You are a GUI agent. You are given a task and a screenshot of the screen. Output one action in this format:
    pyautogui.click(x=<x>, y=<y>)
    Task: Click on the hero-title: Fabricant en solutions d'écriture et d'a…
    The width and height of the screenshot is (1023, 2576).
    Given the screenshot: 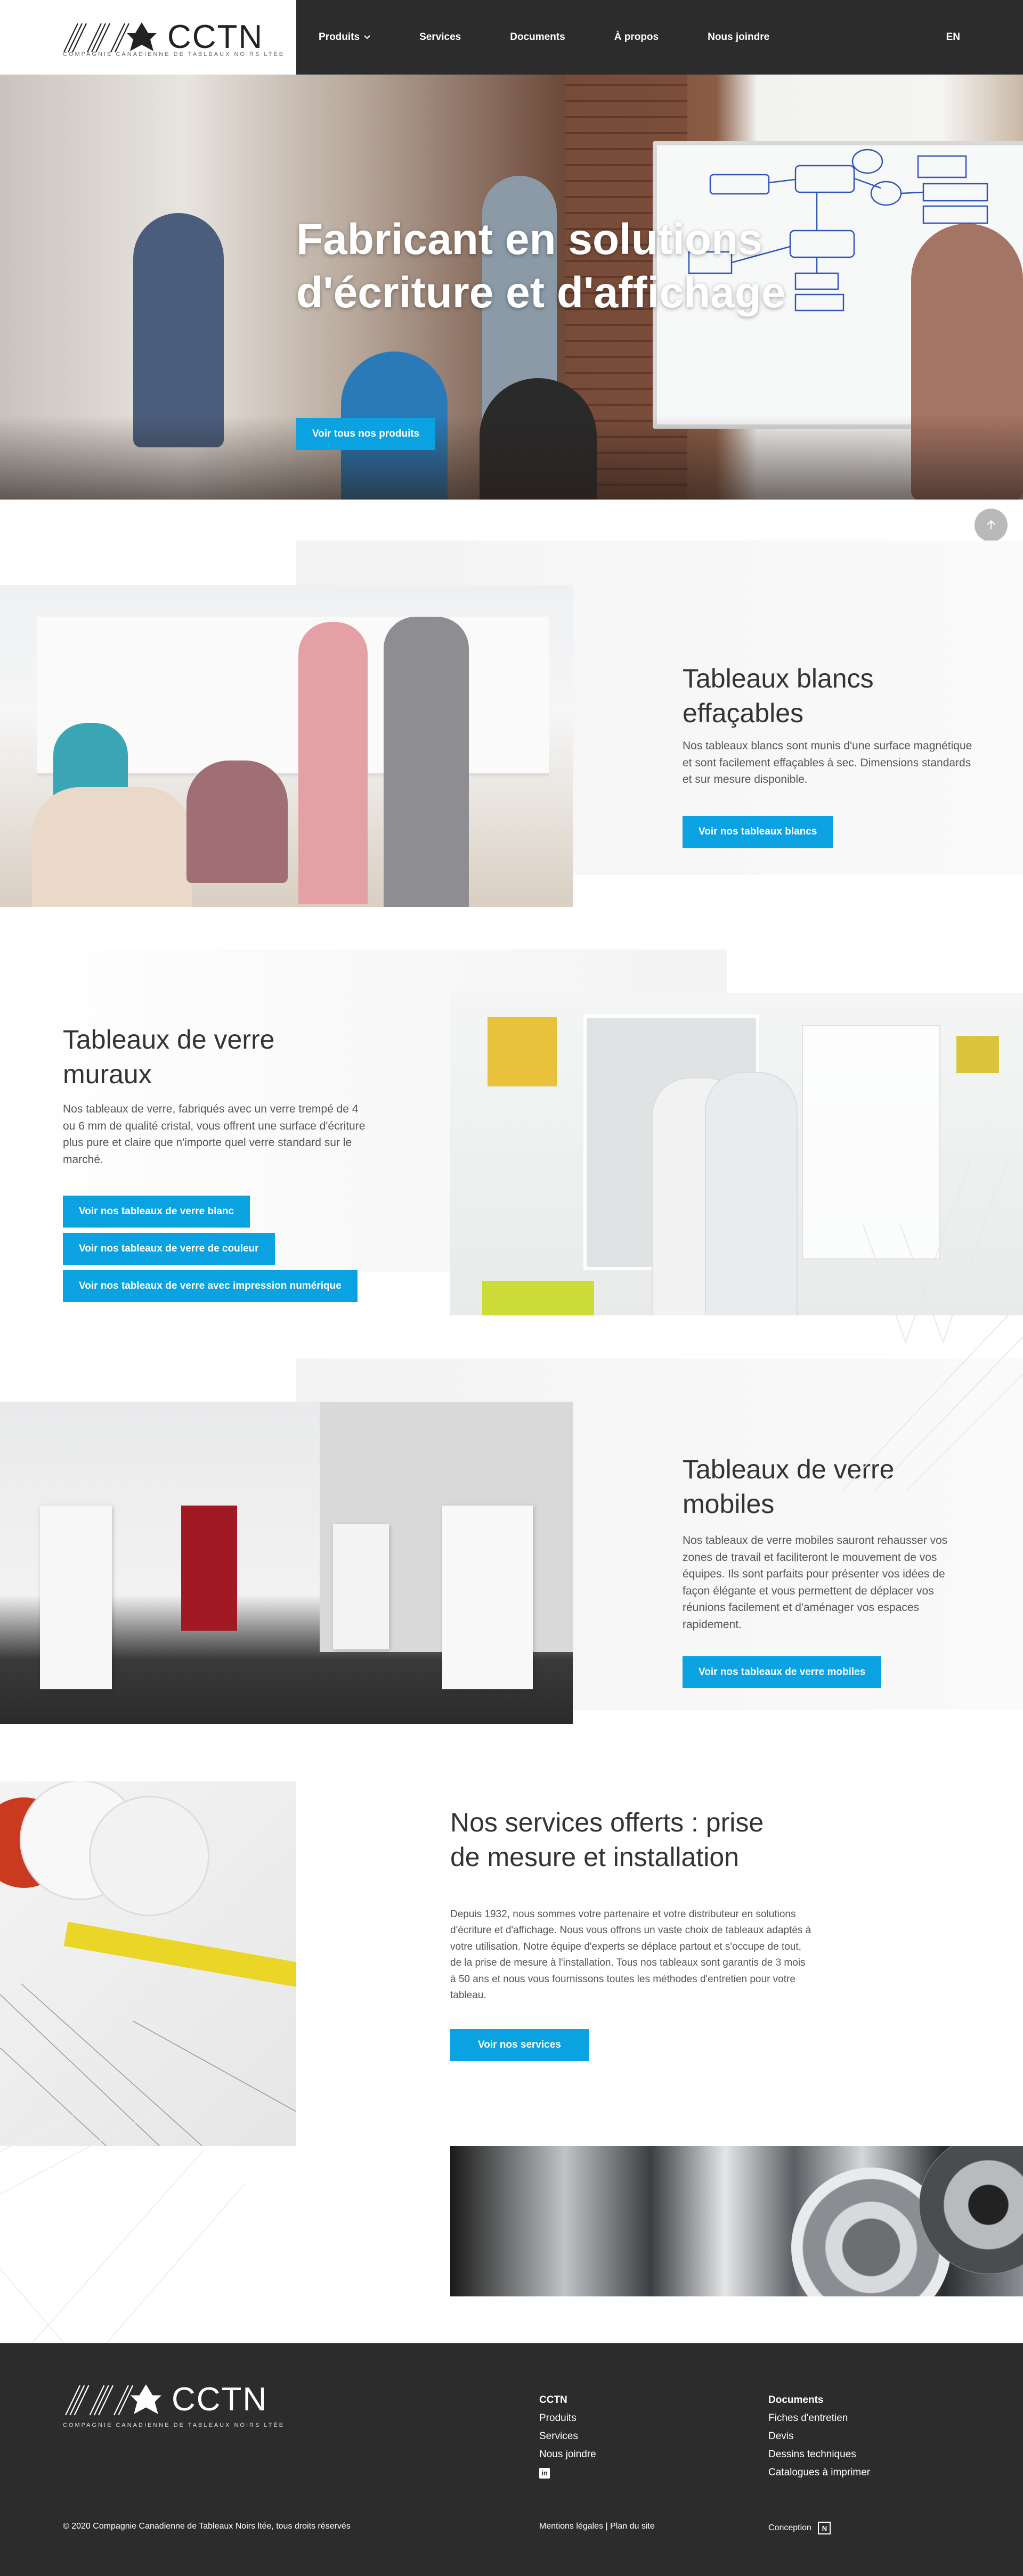 What is the action you would take?
    pyautogui.click(x=562, y=266)
    